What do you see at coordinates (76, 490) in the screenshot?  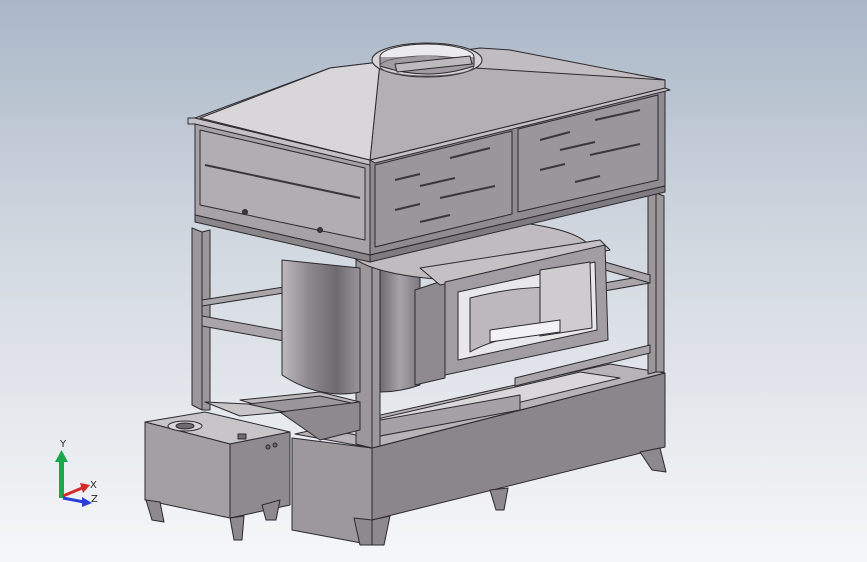 I see `x-axis-arrow` at bounding box center [76, 490].